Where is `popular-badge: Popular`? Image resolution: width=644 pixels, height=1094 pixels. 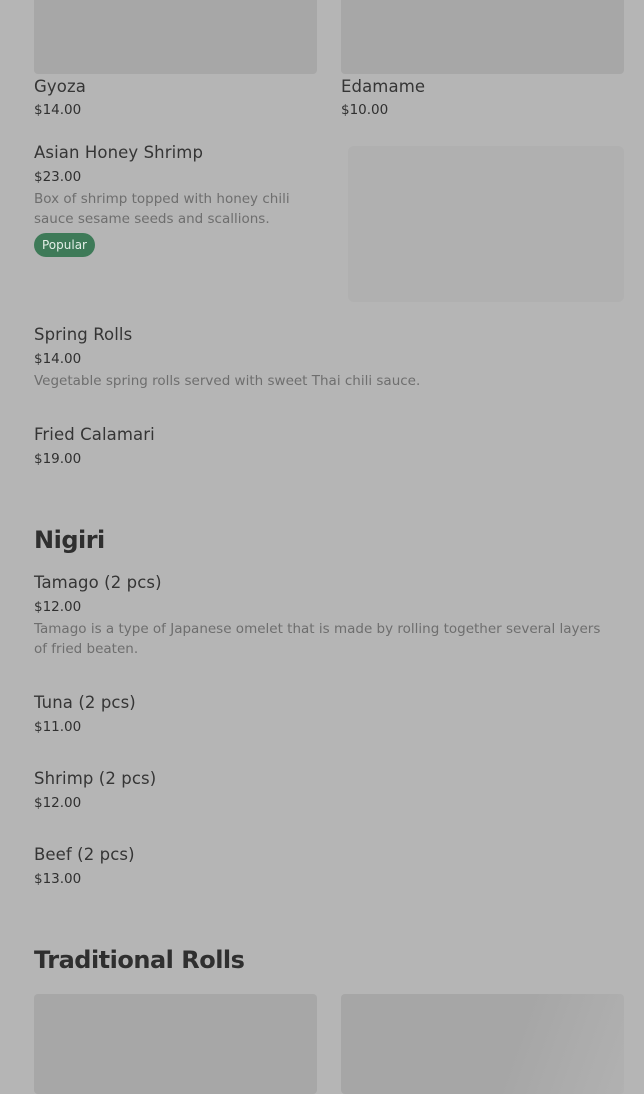
popular-badge: Popular is located at coordinates (64, 245).